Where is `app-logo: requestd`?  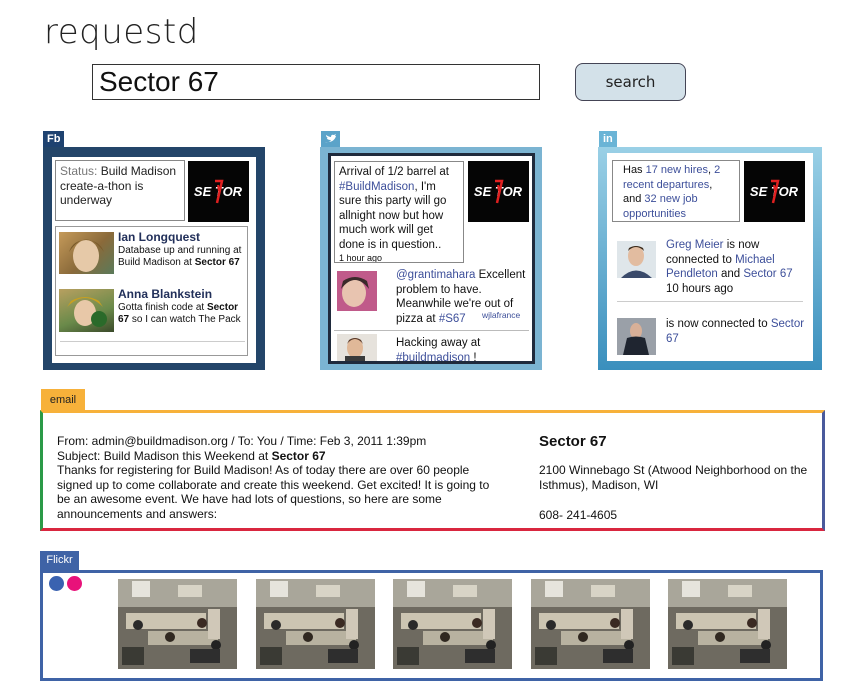 app-logo: requestd is located at coordinates (121, 32).